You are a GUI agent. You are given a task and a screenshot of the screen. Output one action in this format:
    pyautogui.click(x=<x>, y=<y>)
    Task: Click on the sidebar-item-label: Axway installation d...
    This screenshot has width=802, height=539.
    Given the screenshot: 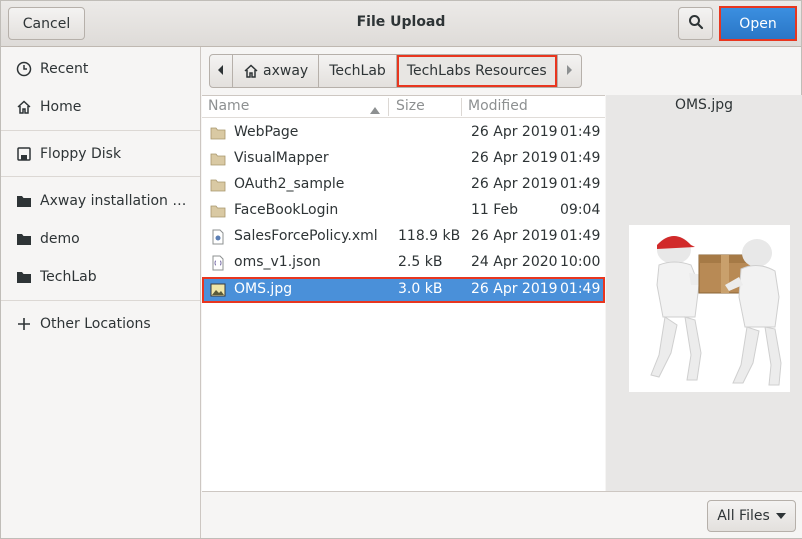 What is the action you would take?
    pyautogui.click(x=115, y=201)
    